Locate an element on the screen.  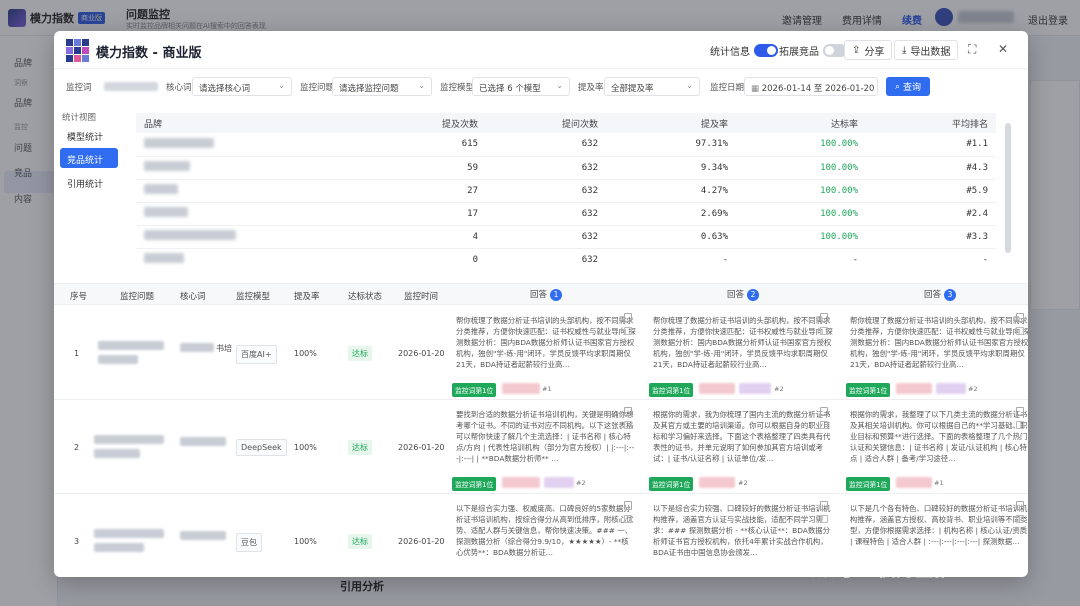
export-button: ⤓ 导出数据 is located at coordinates (926, 50).